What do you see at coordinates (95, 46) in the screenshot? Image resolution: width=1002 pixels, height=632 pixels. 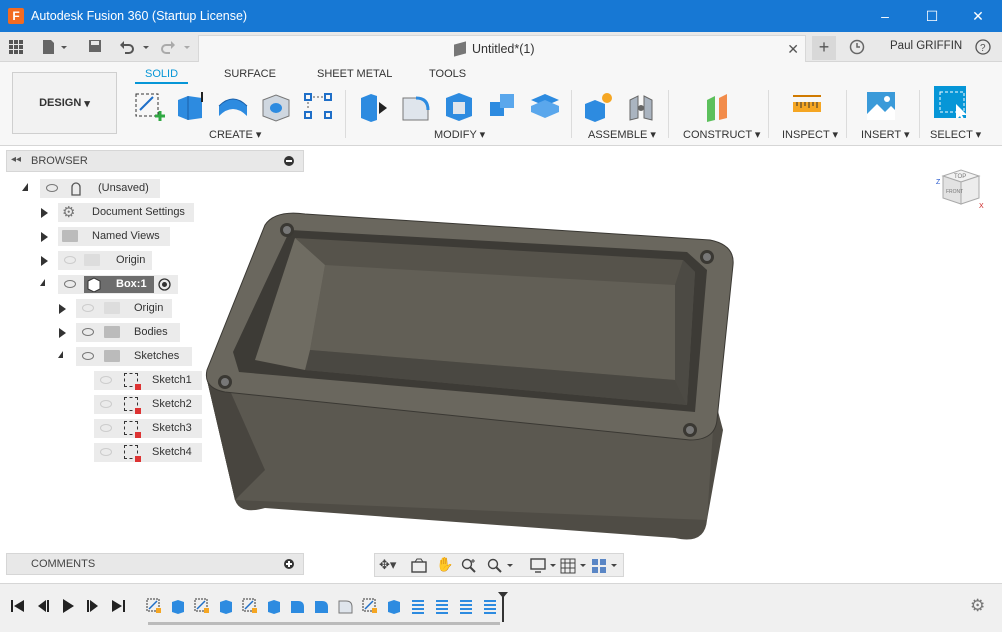 I see `save-icon` at bounding box center [95, 46].